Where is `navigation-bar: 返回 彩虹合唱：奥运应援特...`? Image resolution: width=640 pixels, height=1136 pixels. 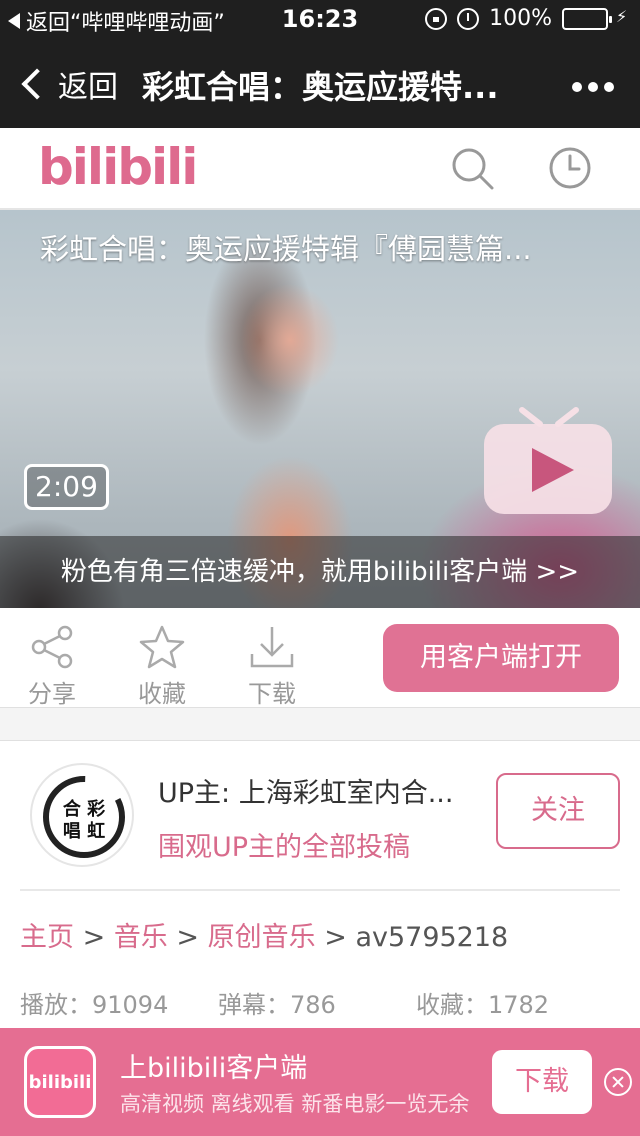
navigation-bar: 返回 彩虹合唱：奥运应援特... is located at coordinates (320, 84).